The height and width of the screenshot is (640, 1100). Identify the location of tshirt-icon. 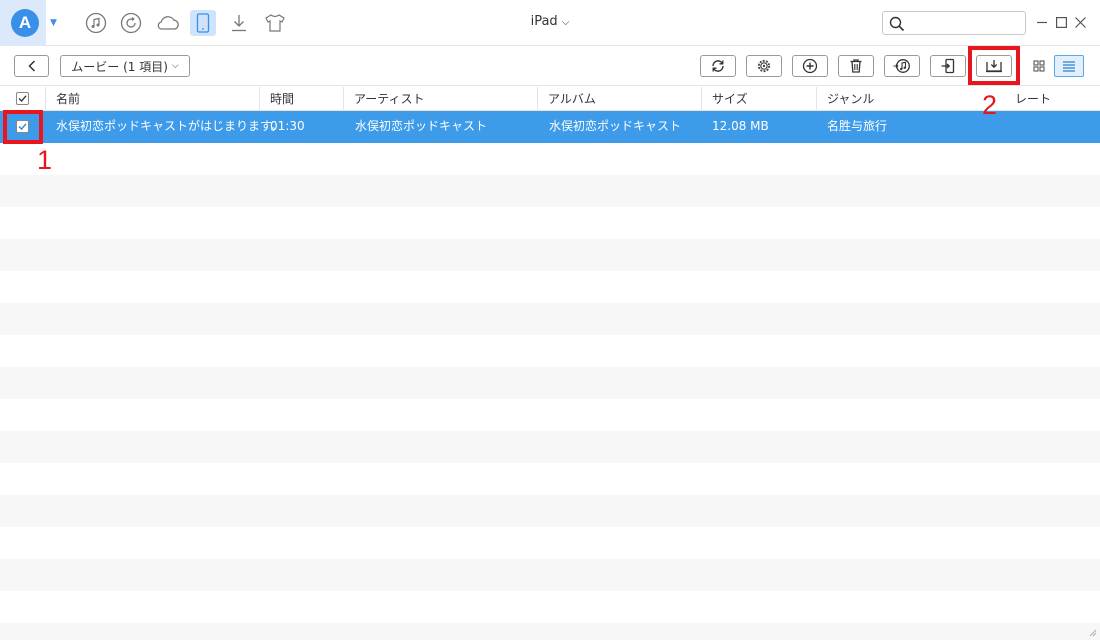
(275, 23).